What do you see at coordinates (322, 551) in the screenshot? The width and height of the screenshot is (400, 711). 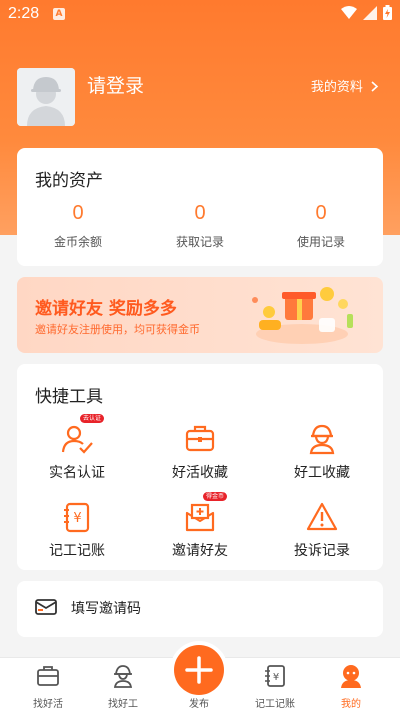 I see `tool-label: 投诉记录` at bounding box center [322, 551].